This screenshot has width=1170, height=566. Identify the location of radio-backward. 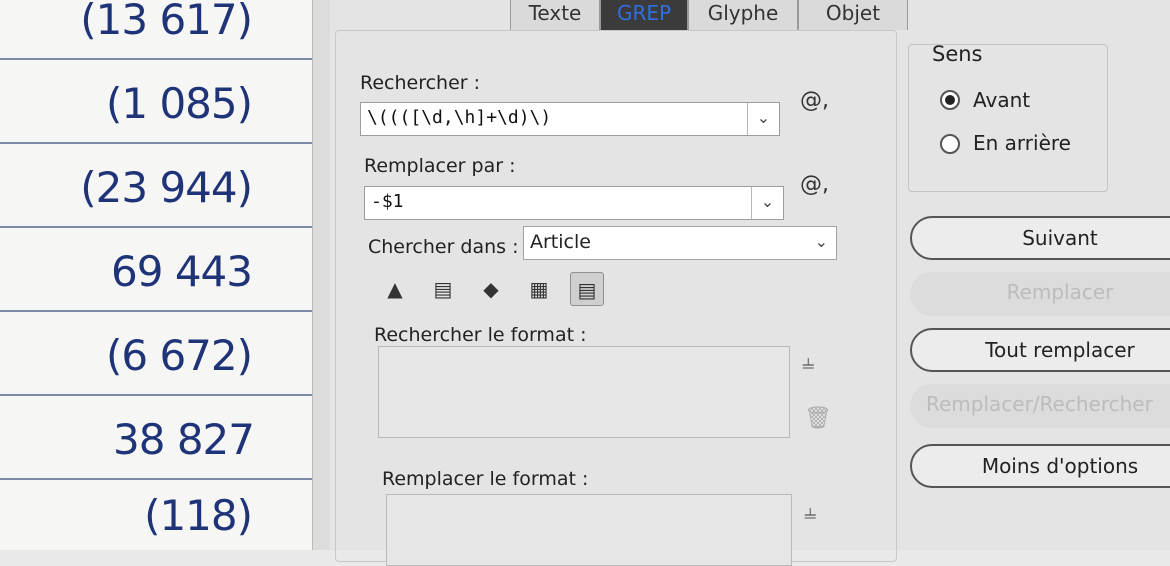
(950, 144).